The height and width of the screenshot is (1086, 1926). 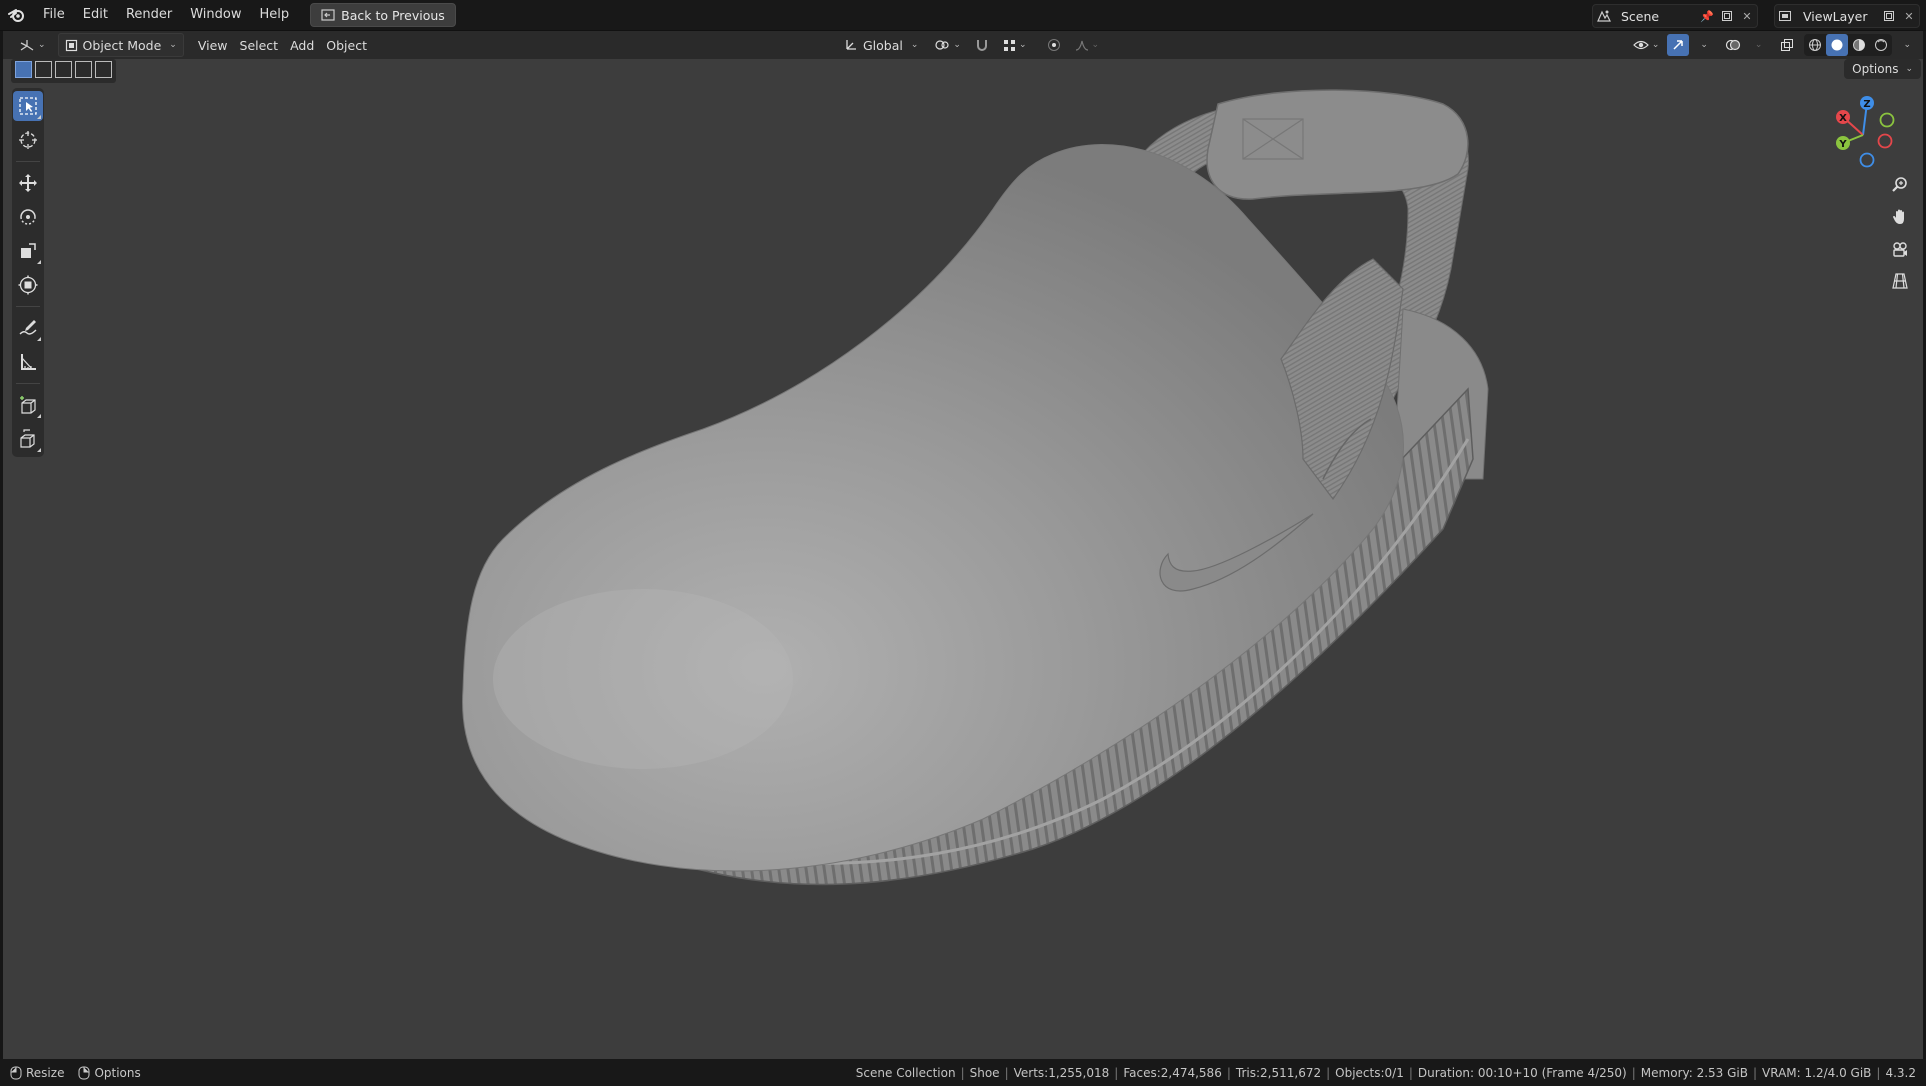 What do you see at coordinates (1061, 1072) in the screenshot?
I see `stat-verts: Verts:1,255,018` at bounding box center [1061, 1072].